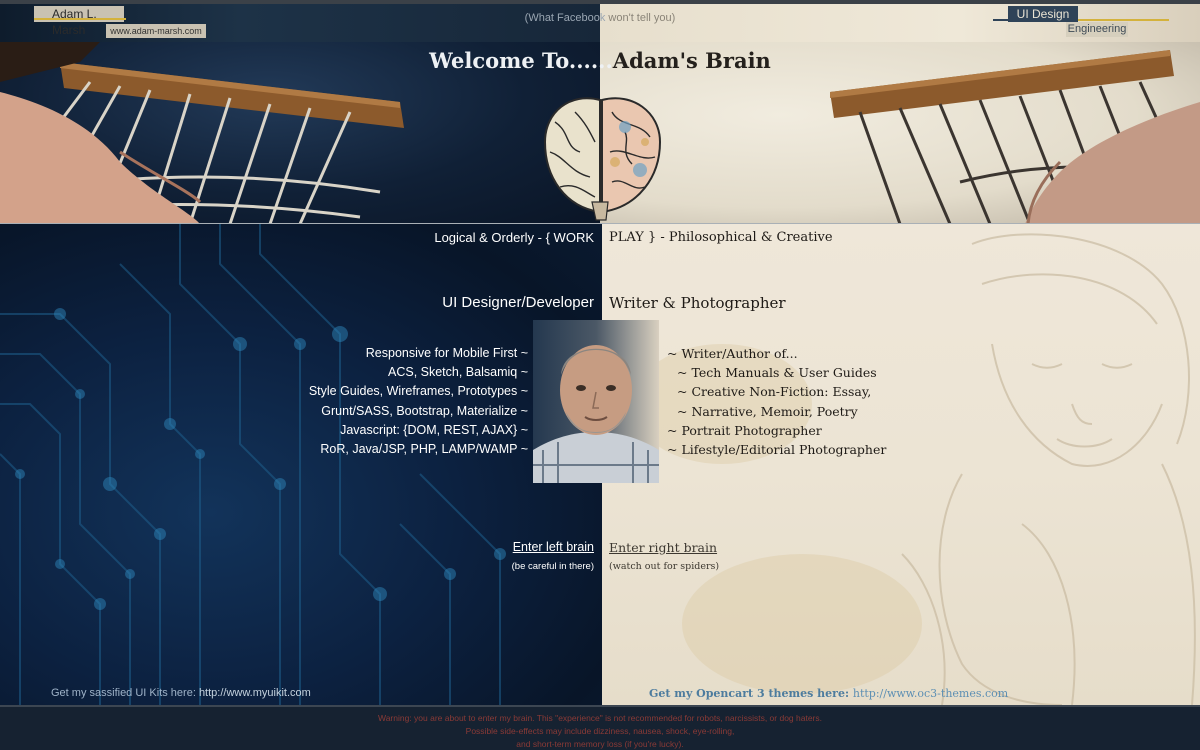  What do you see at coordinates (640, 18) in the screenshot?
I see `tagline-right: won't tell you)` at bounding box center [640, 18].